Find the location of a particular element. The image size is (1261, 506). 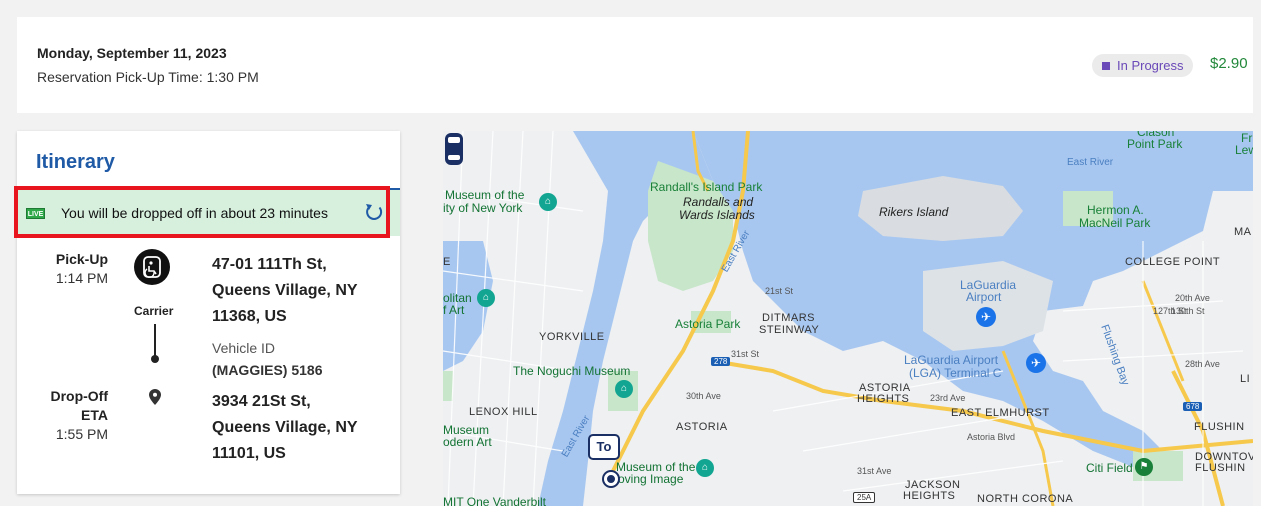

pickup-address-line-1: 47-01 111Th St, is located at coordinates (269, 264).